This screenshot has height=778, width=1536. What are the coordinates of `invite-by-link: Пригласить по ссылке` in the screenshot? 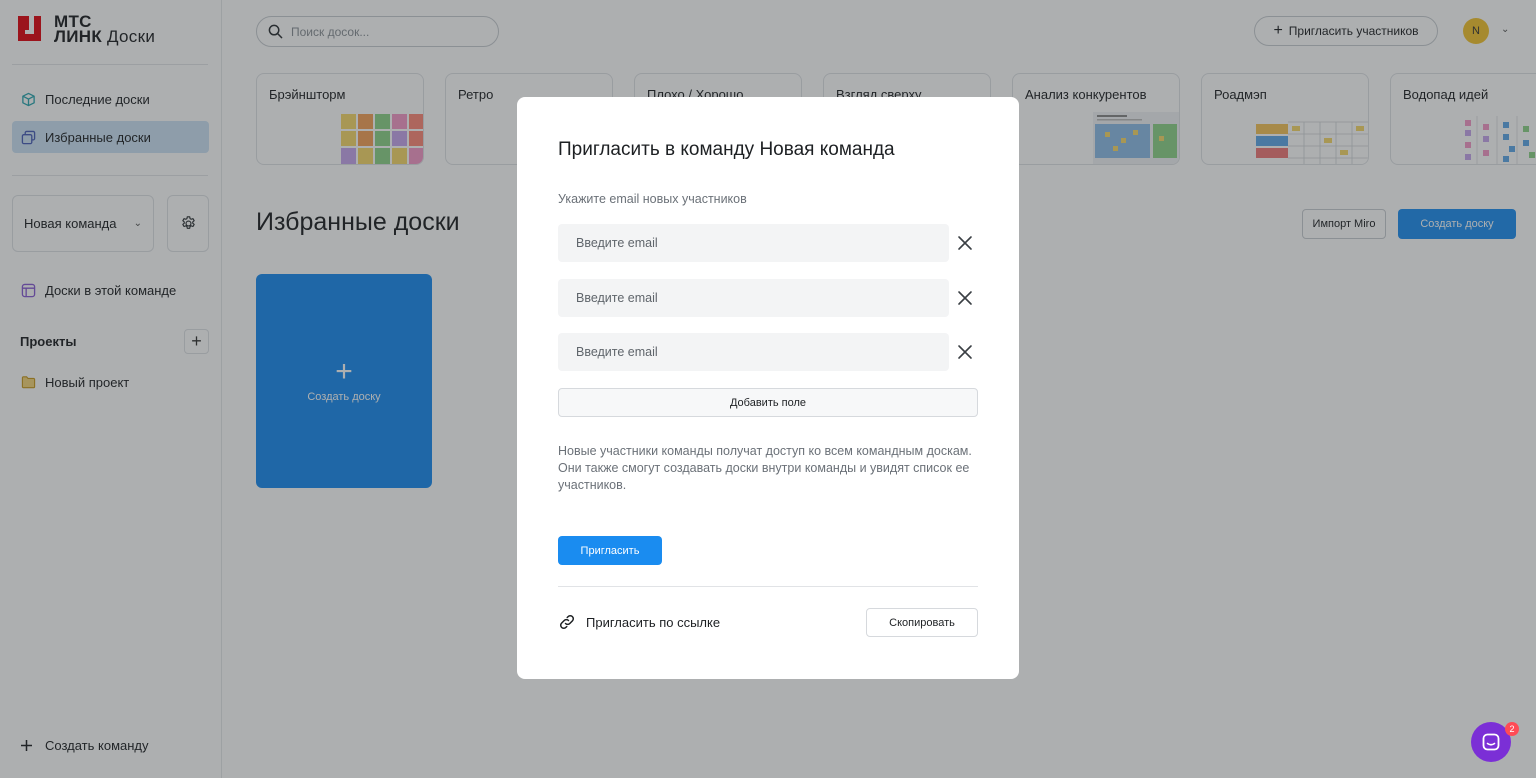 It's located at (639, 622).